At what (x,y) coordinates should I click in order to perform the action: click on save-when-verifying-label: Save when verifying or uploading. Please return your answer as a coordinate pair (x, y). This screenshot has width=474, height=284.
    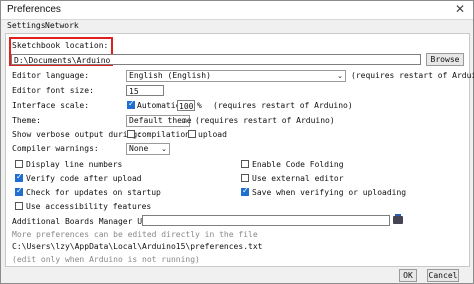
    Looking at the image, I should click on (329, 192).